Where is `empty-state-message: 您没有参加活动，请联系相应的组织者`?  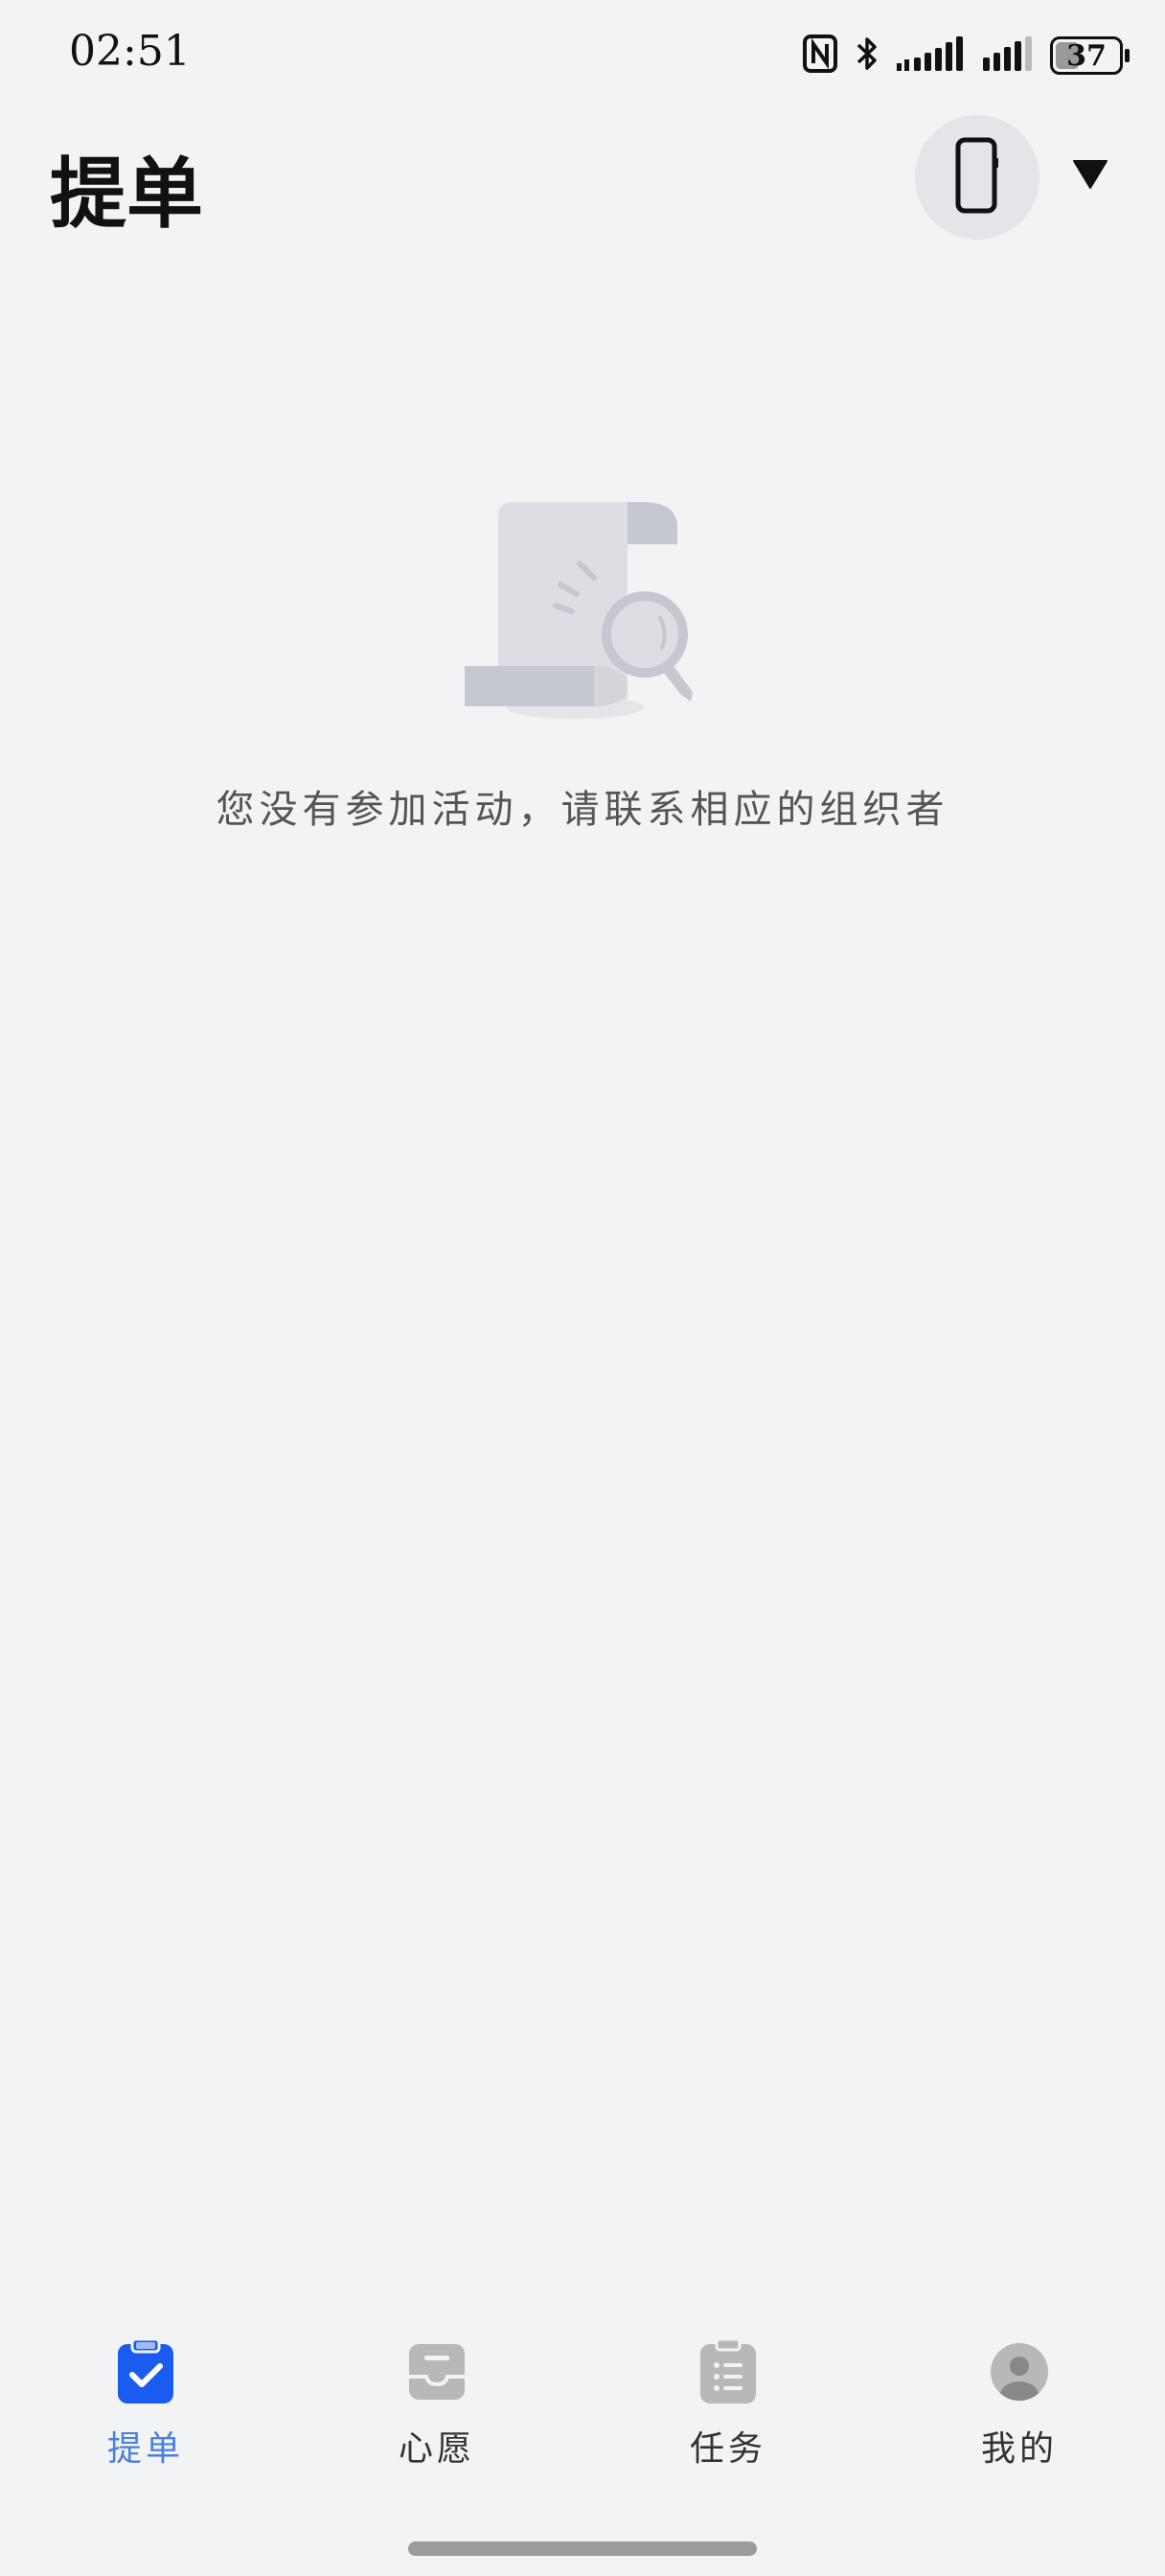
empty-state-message: 您没有参加活动，请联系相应的组织者 is located at coordinates (582, 810).